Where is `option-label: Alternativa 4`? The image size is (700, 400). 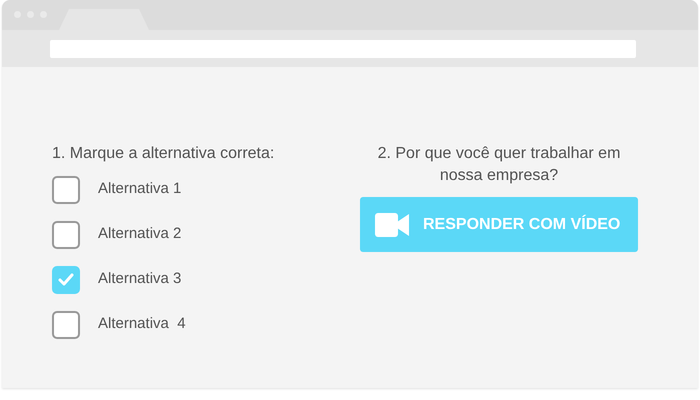
option-label: Alternativa 4 is located at coordinates (142, 324).